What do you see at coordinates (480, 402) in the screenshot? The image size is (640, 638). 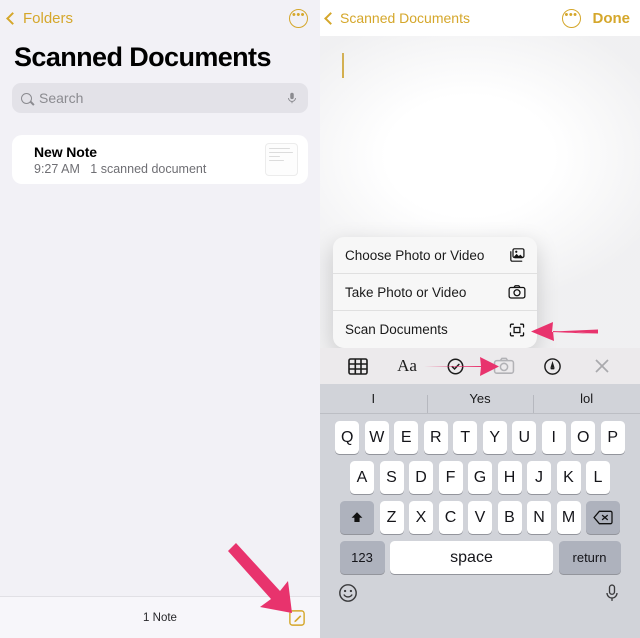 I see `prediction-1: Yes` at bounding box center [480, 402].